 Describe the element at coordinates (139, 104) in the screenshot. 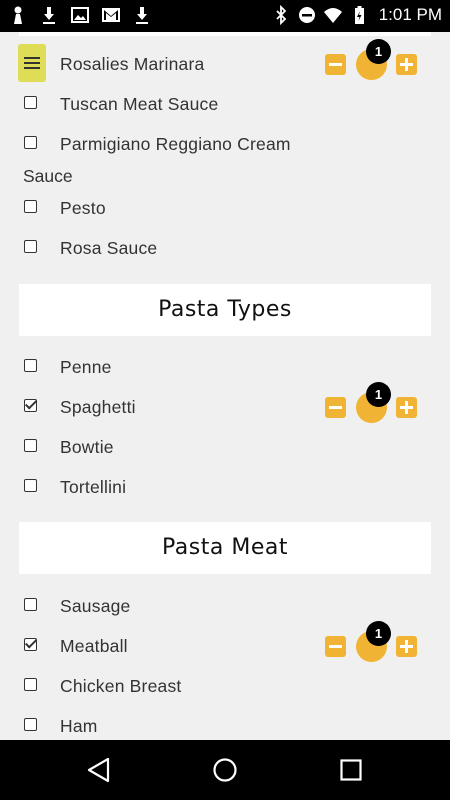

I see `item-label: Tuscan Meat Sauce` at that location.